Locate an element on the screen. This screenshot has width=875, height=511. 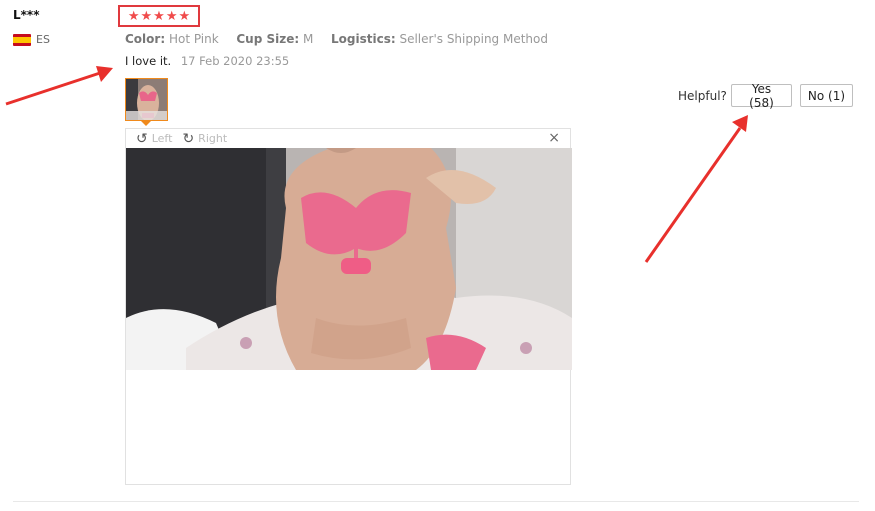
helpful-yes-button: Yes (58) is located at coordinates (761, 96).